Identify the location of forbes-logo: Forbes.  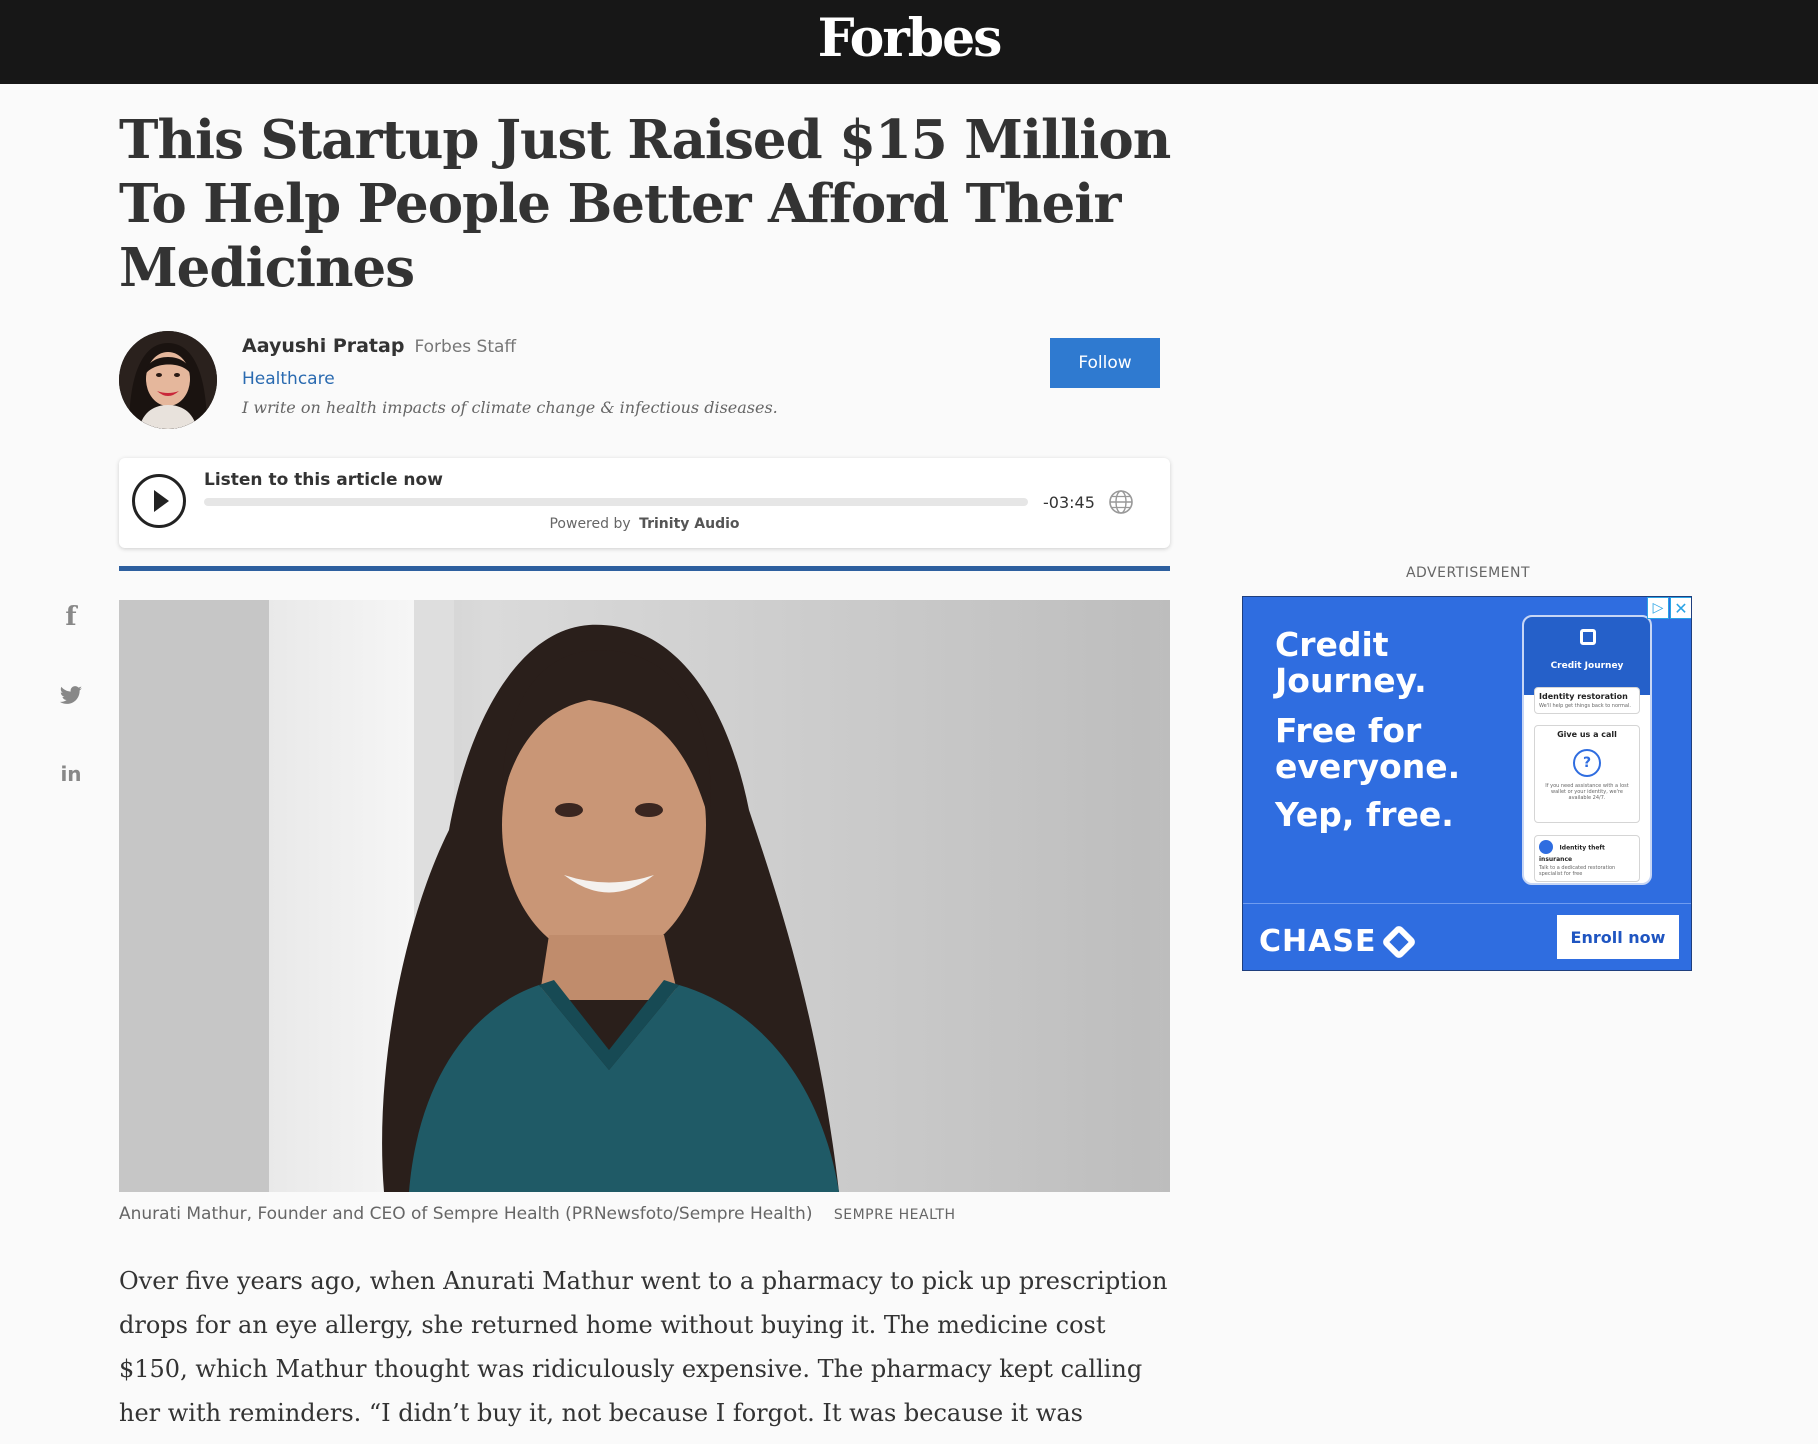
(909, 38).